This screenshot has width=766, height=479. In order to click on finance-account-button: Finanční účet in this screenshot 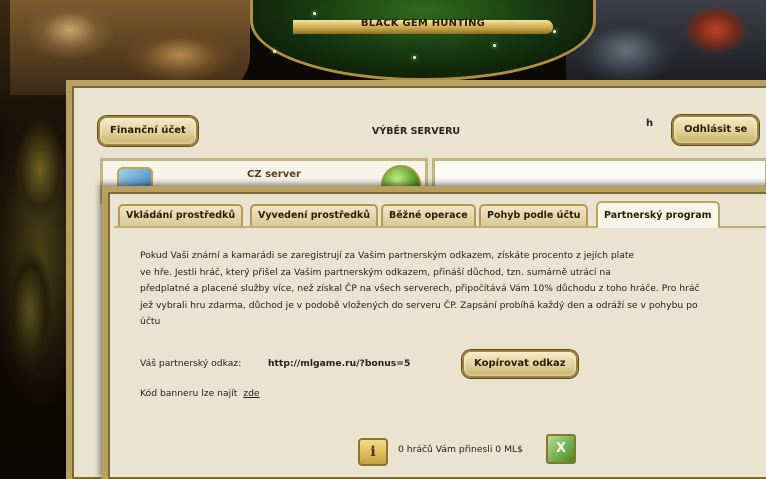, I will do `click(148, 131)`.